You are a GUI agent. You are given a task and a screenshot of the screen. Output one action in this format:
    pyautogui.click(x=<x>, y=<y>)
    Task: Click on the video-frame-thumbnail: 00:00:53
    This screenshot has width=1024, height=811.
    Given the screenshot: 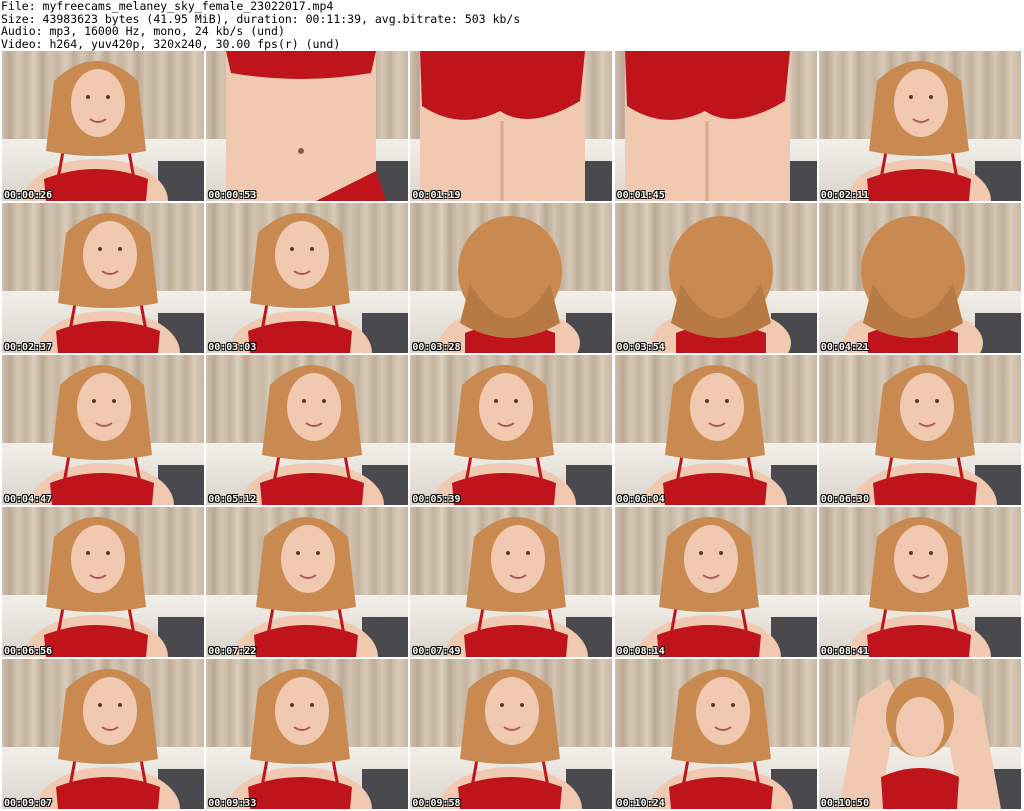 What is the action you would take?
    pyautogui.click(x=307, y=126)
    